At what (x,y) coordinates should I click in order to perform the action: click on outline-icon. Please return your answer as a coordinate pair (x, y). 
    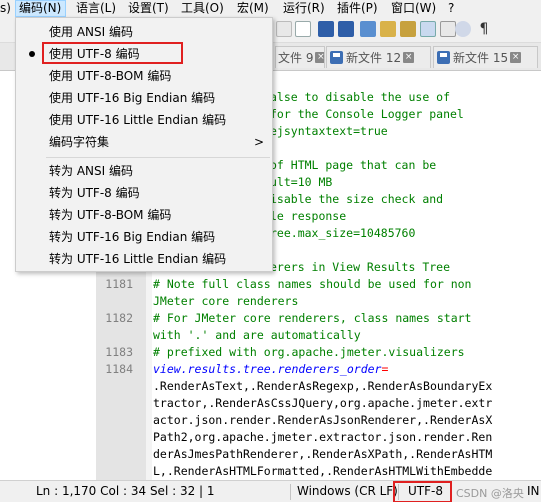
    Looking at the image, I should click on (326, 29).